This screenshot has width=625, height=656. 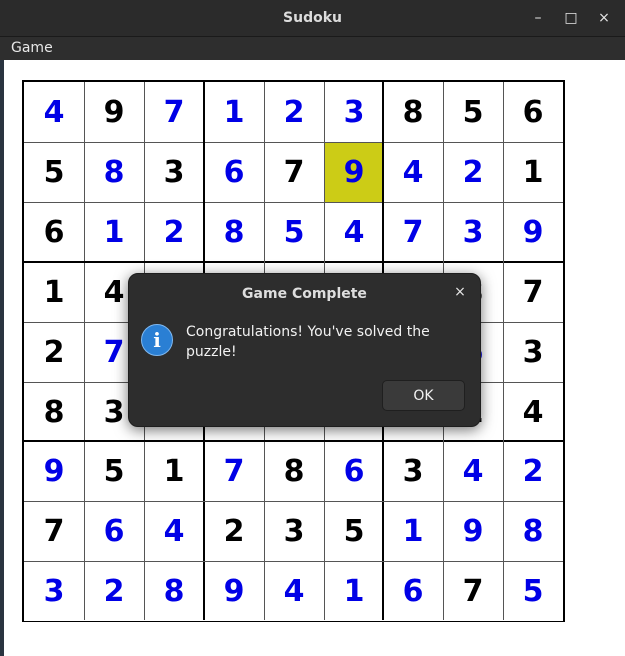 I want to click on info-icon: i, so click(x=157, y=340).